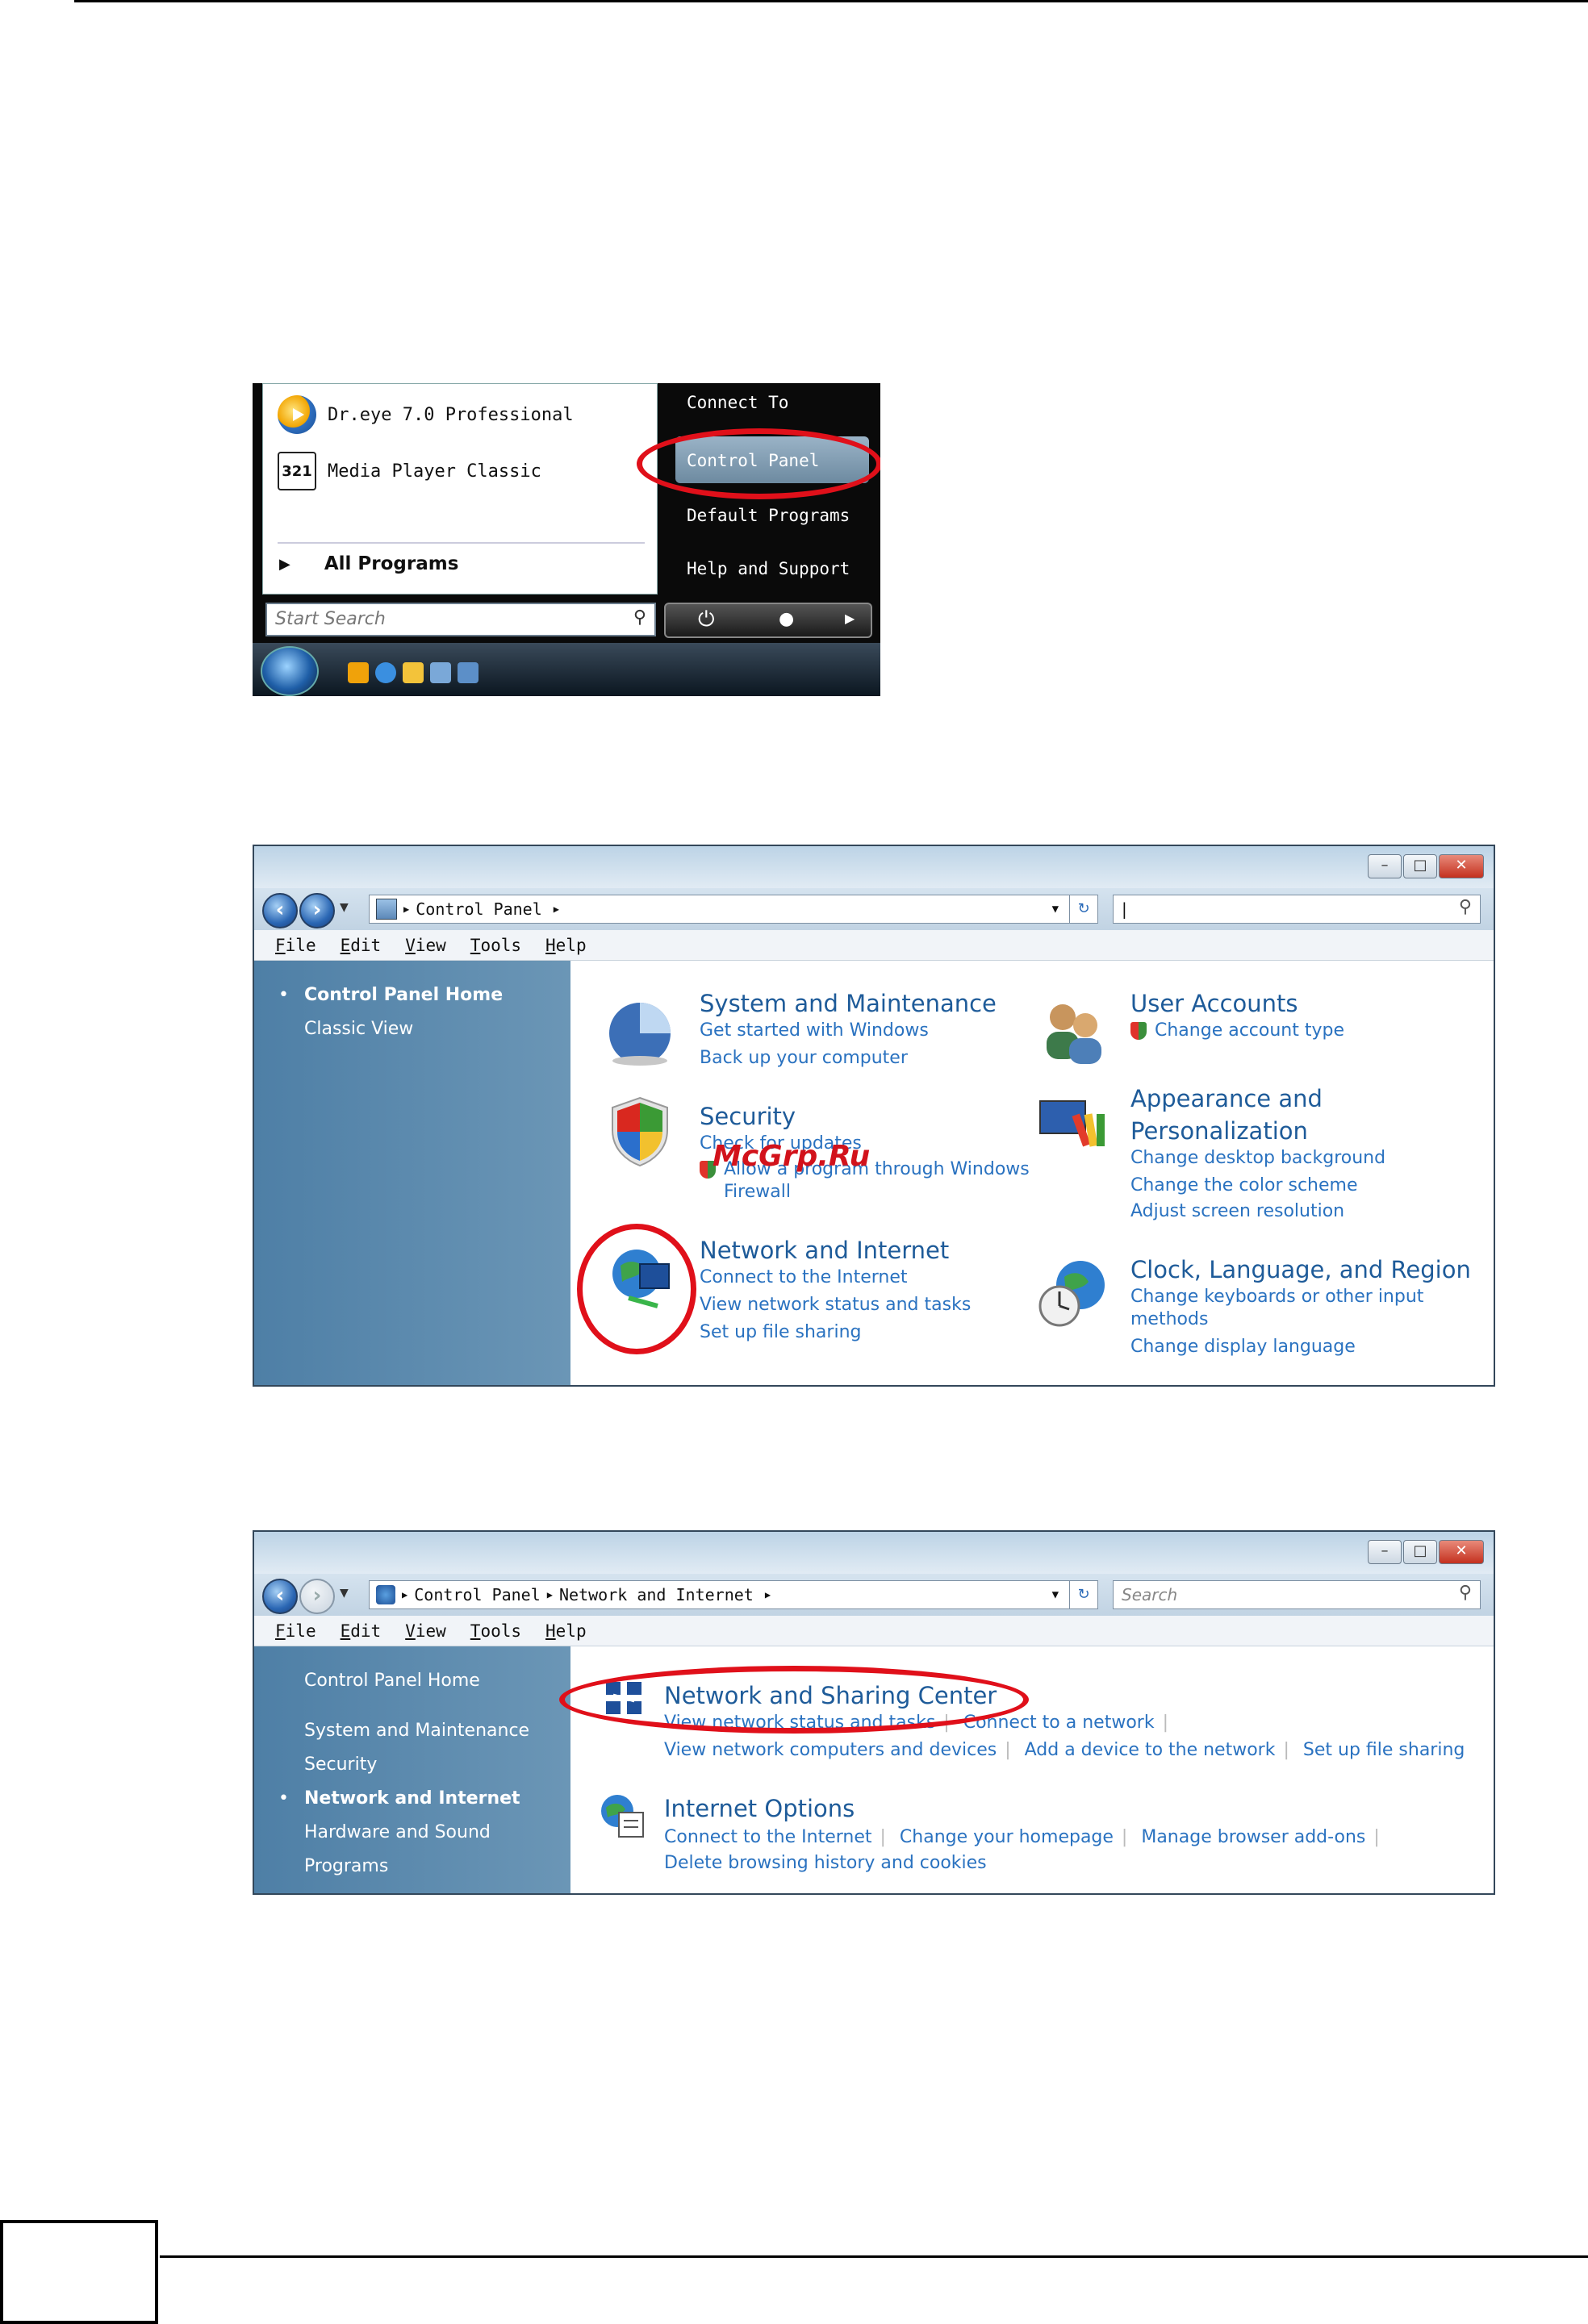 The width and height of the screenshot is (1588, 2324). What do you see at coordinates (1219, 1131) in the screenshot?
I see `category-appearance-line2: Personalization` at bounding box center [1219, 1131].